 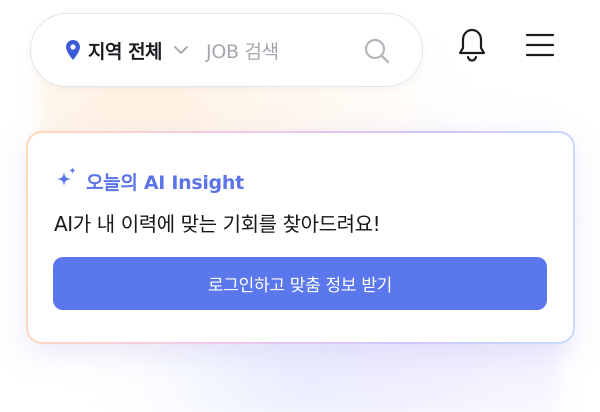 I want to click on search-icon, so click(x=377, y=51).